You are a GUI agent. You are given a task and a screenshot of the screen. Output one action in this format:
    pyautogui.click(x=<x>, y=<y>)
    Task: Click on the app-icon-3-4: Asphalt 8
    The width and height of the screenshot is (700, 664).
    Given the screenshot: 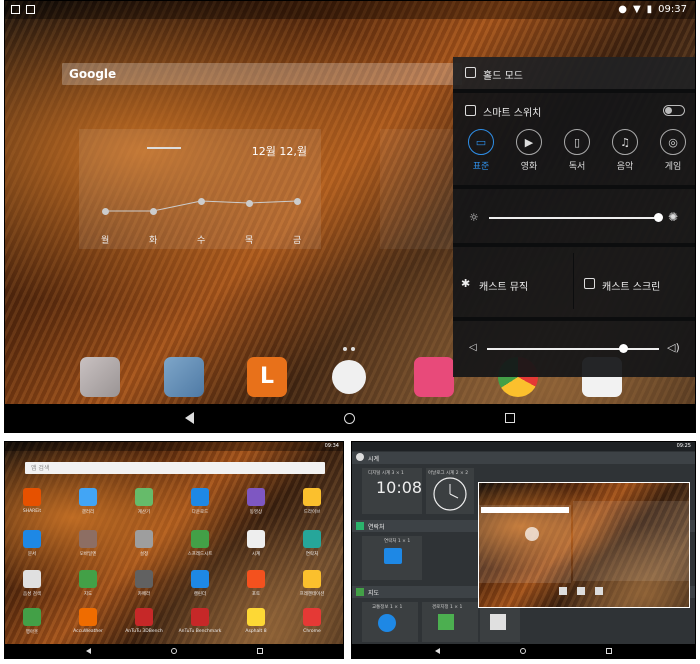 What is the action you would take?
    pyautogui.click(x=256, y=621)
    